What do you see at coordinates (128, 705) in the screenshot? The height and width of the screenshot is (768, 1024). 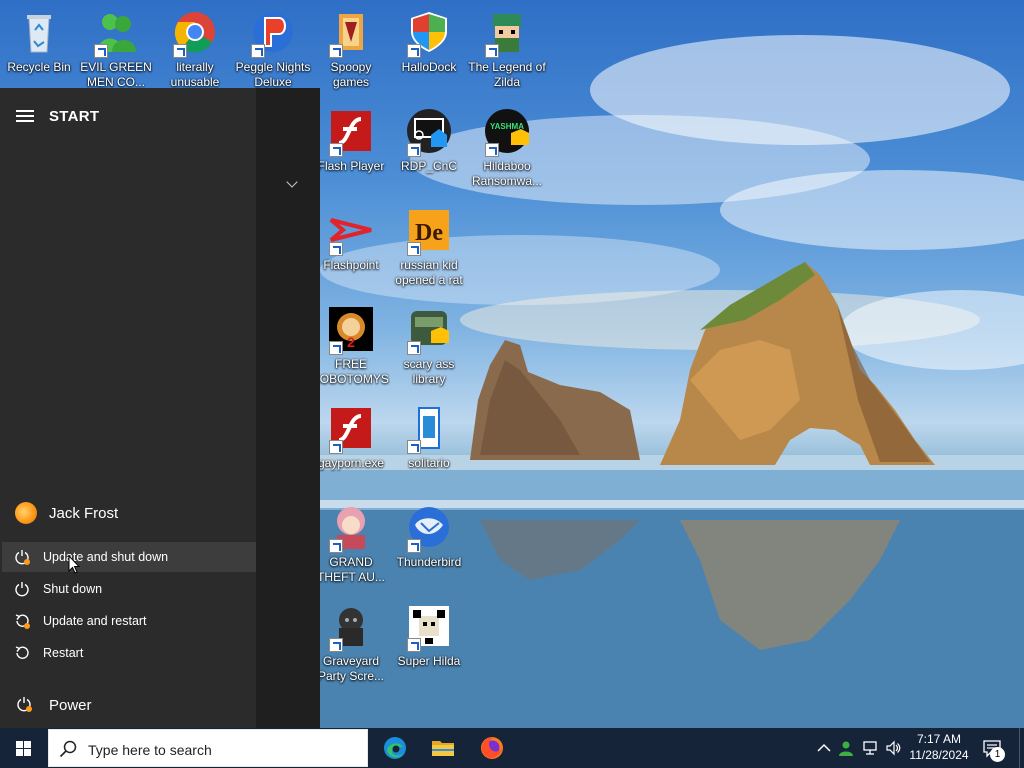 I see `power-button: Power` at bounding box center [128, 705].